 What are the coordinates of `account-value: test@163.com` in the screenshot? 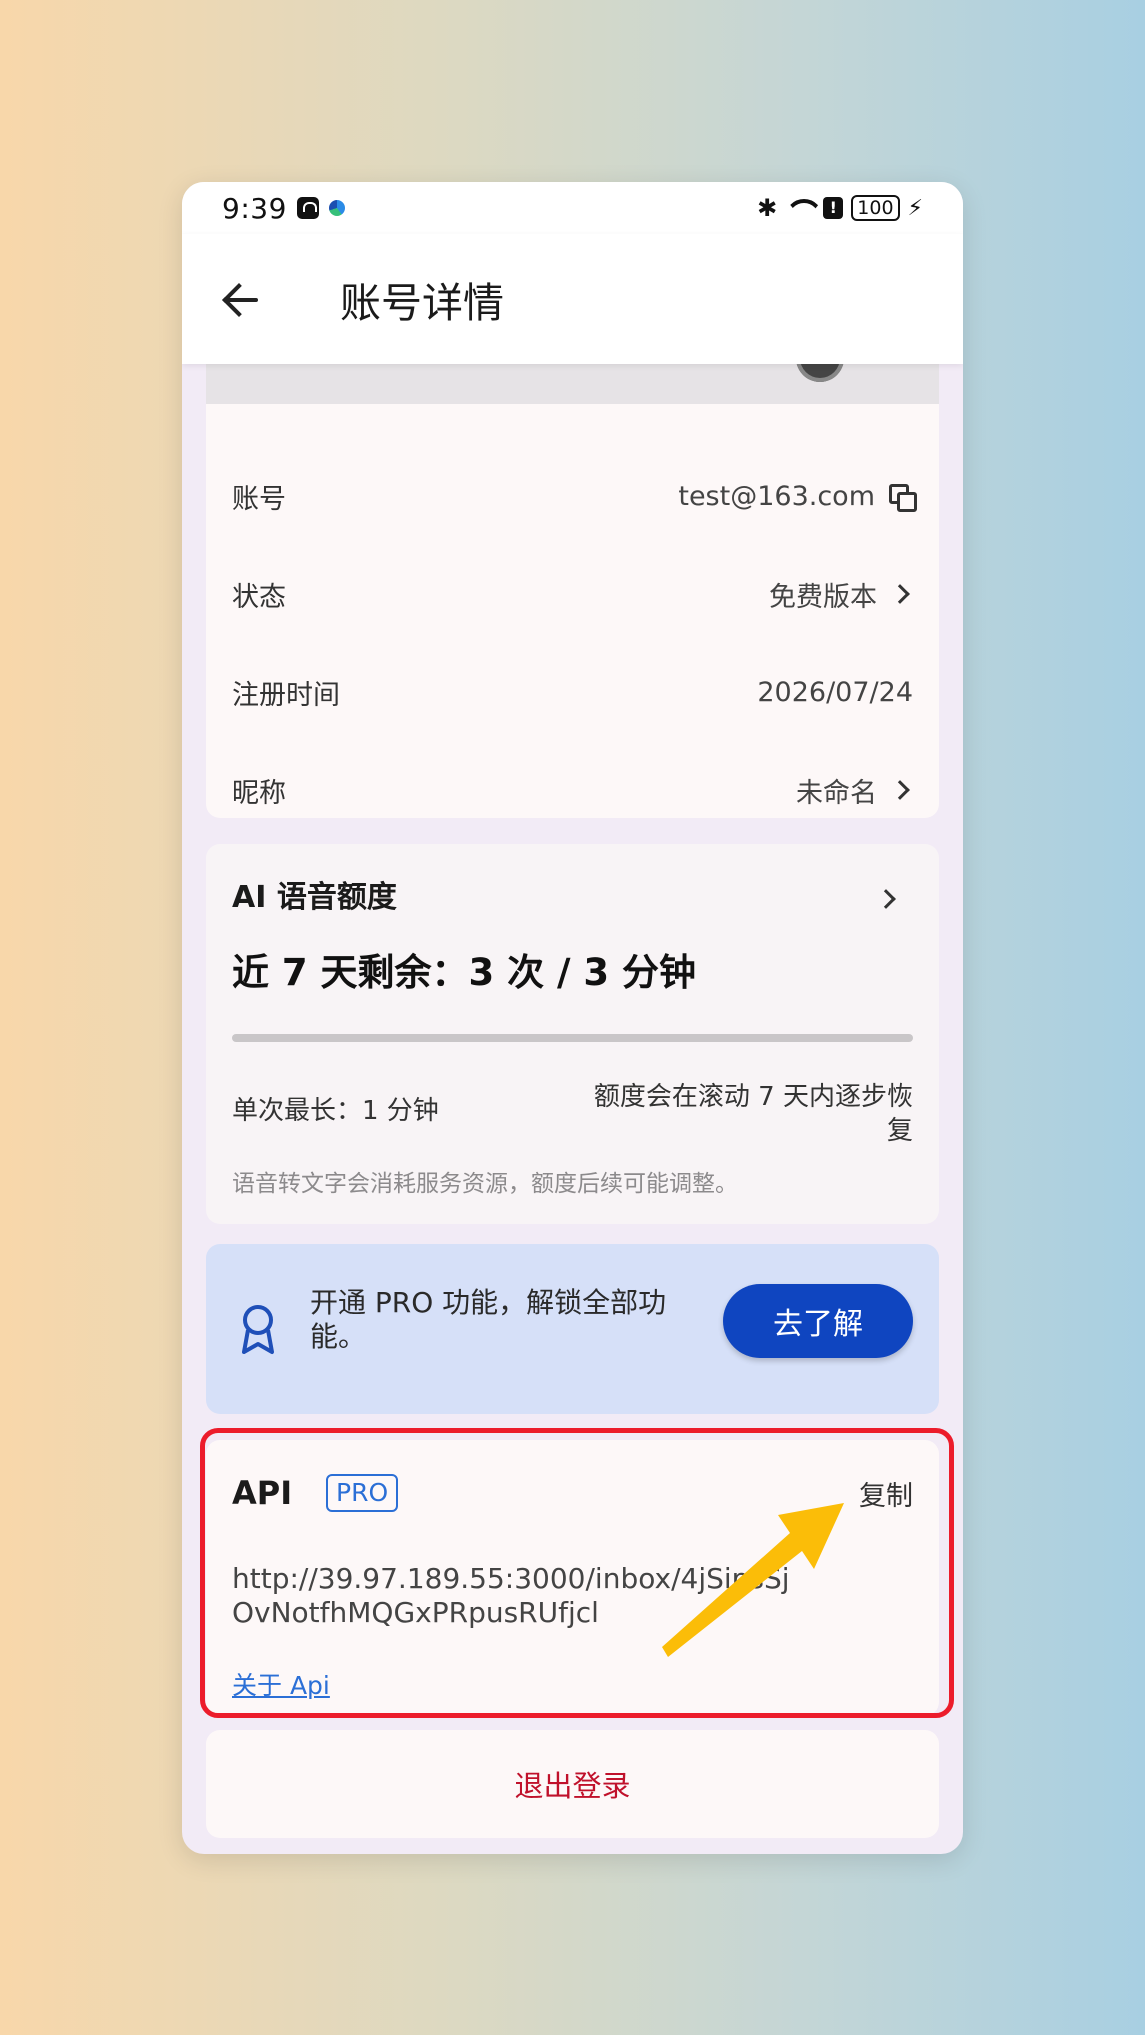 It's located at (797, 496).